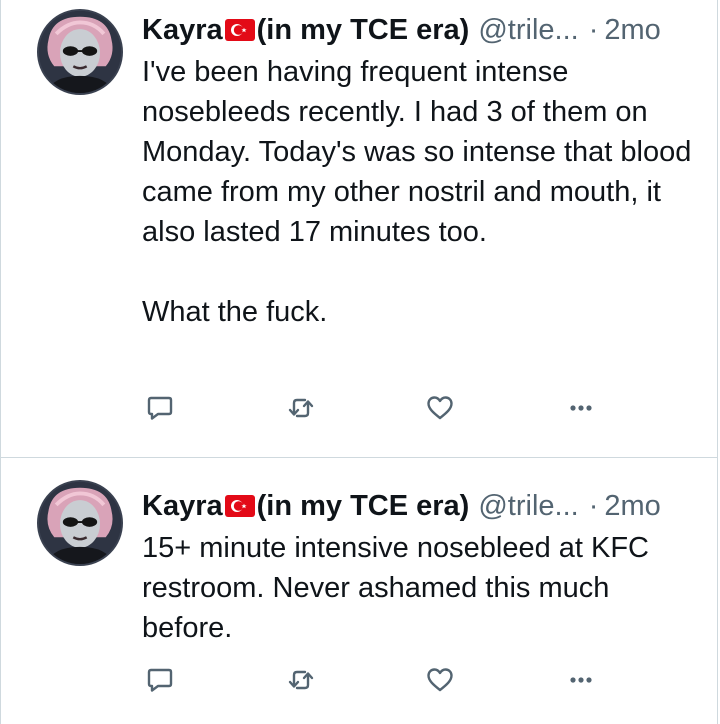  What do you see at coordinates (235, 312) in the screenshot?
I see `tweet-paragraph: What the fuck.` at bounding box center [235, 312].